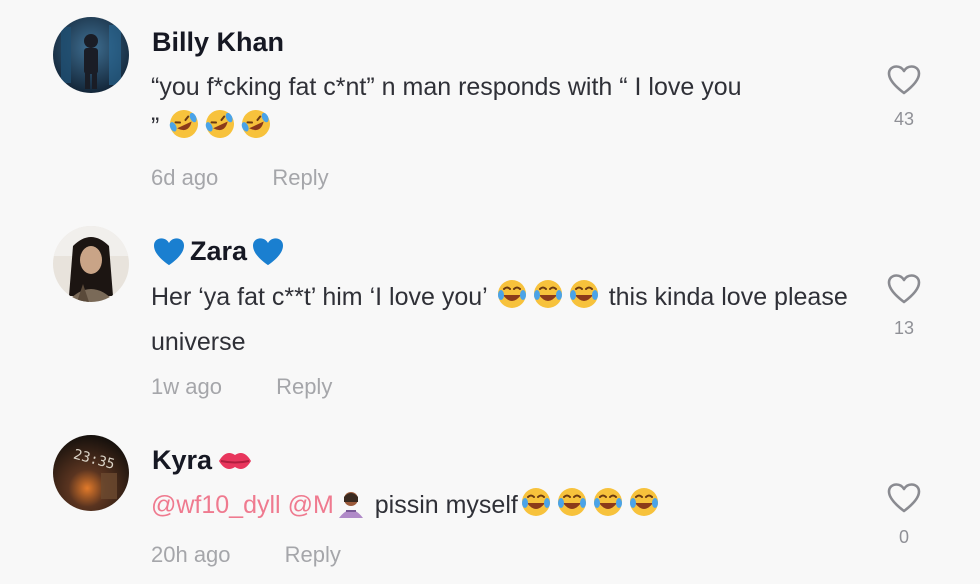 Image resolution: width=980 pixels, height=584 pixels. I want to click on like-button: 43, so click(904, 97).